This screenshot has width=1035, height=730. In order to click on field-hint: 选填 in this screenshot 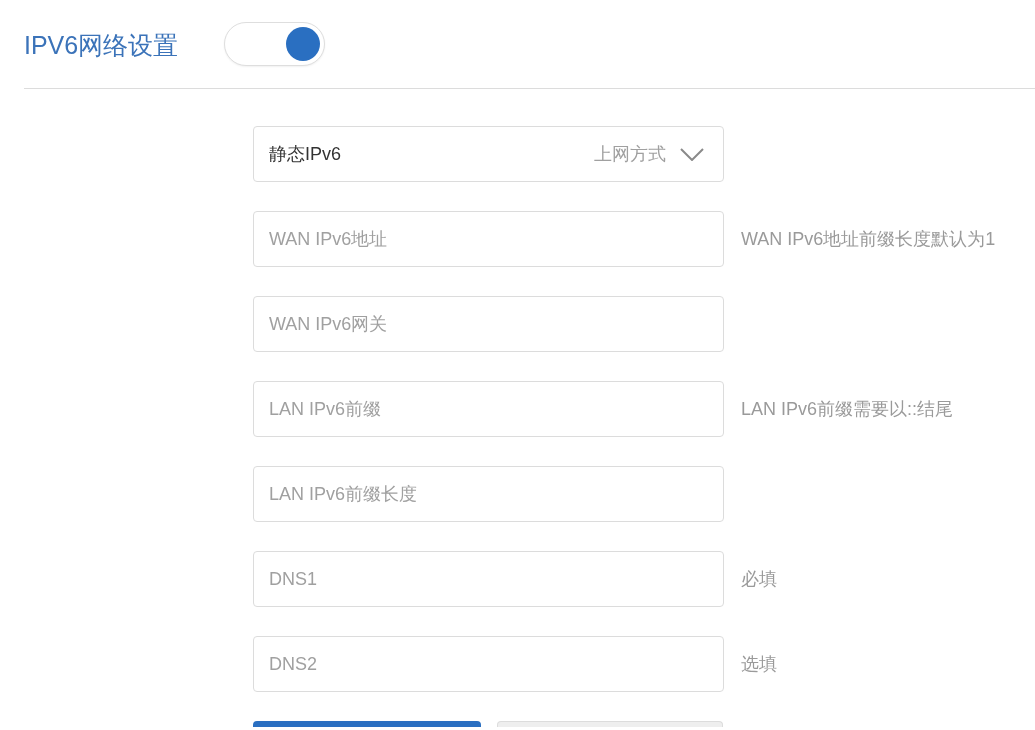, I will do `click(759, 664)`.